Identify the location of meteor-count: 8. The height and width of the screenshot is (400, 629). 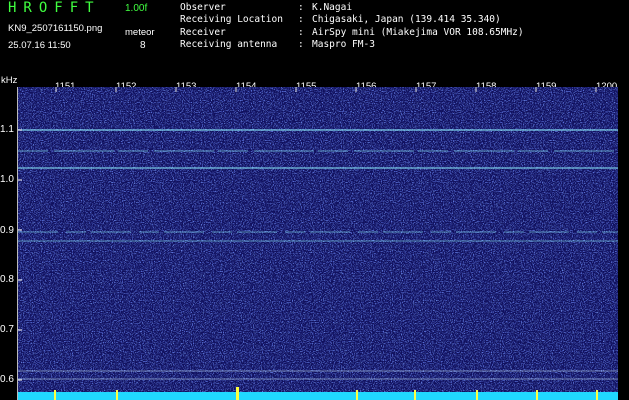
(143, 45).